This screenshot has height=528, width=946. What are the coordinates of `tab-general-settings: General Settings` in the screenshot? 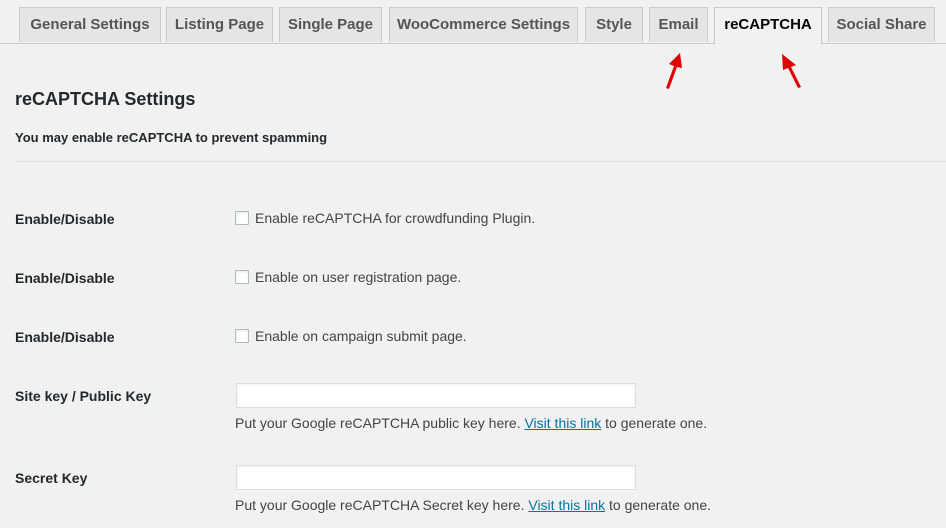 It's located at (90, 24).